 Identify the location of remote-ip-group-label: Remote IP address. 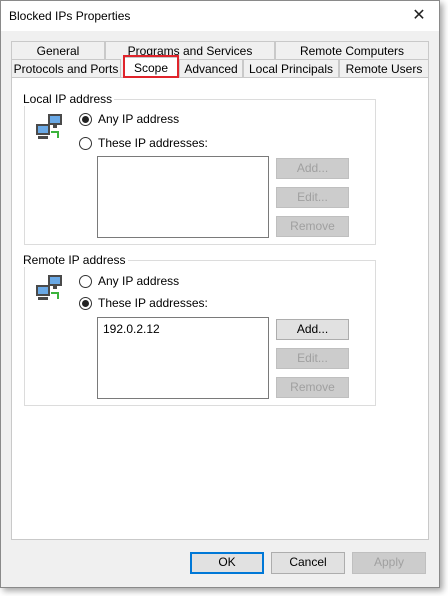
(74, 260).